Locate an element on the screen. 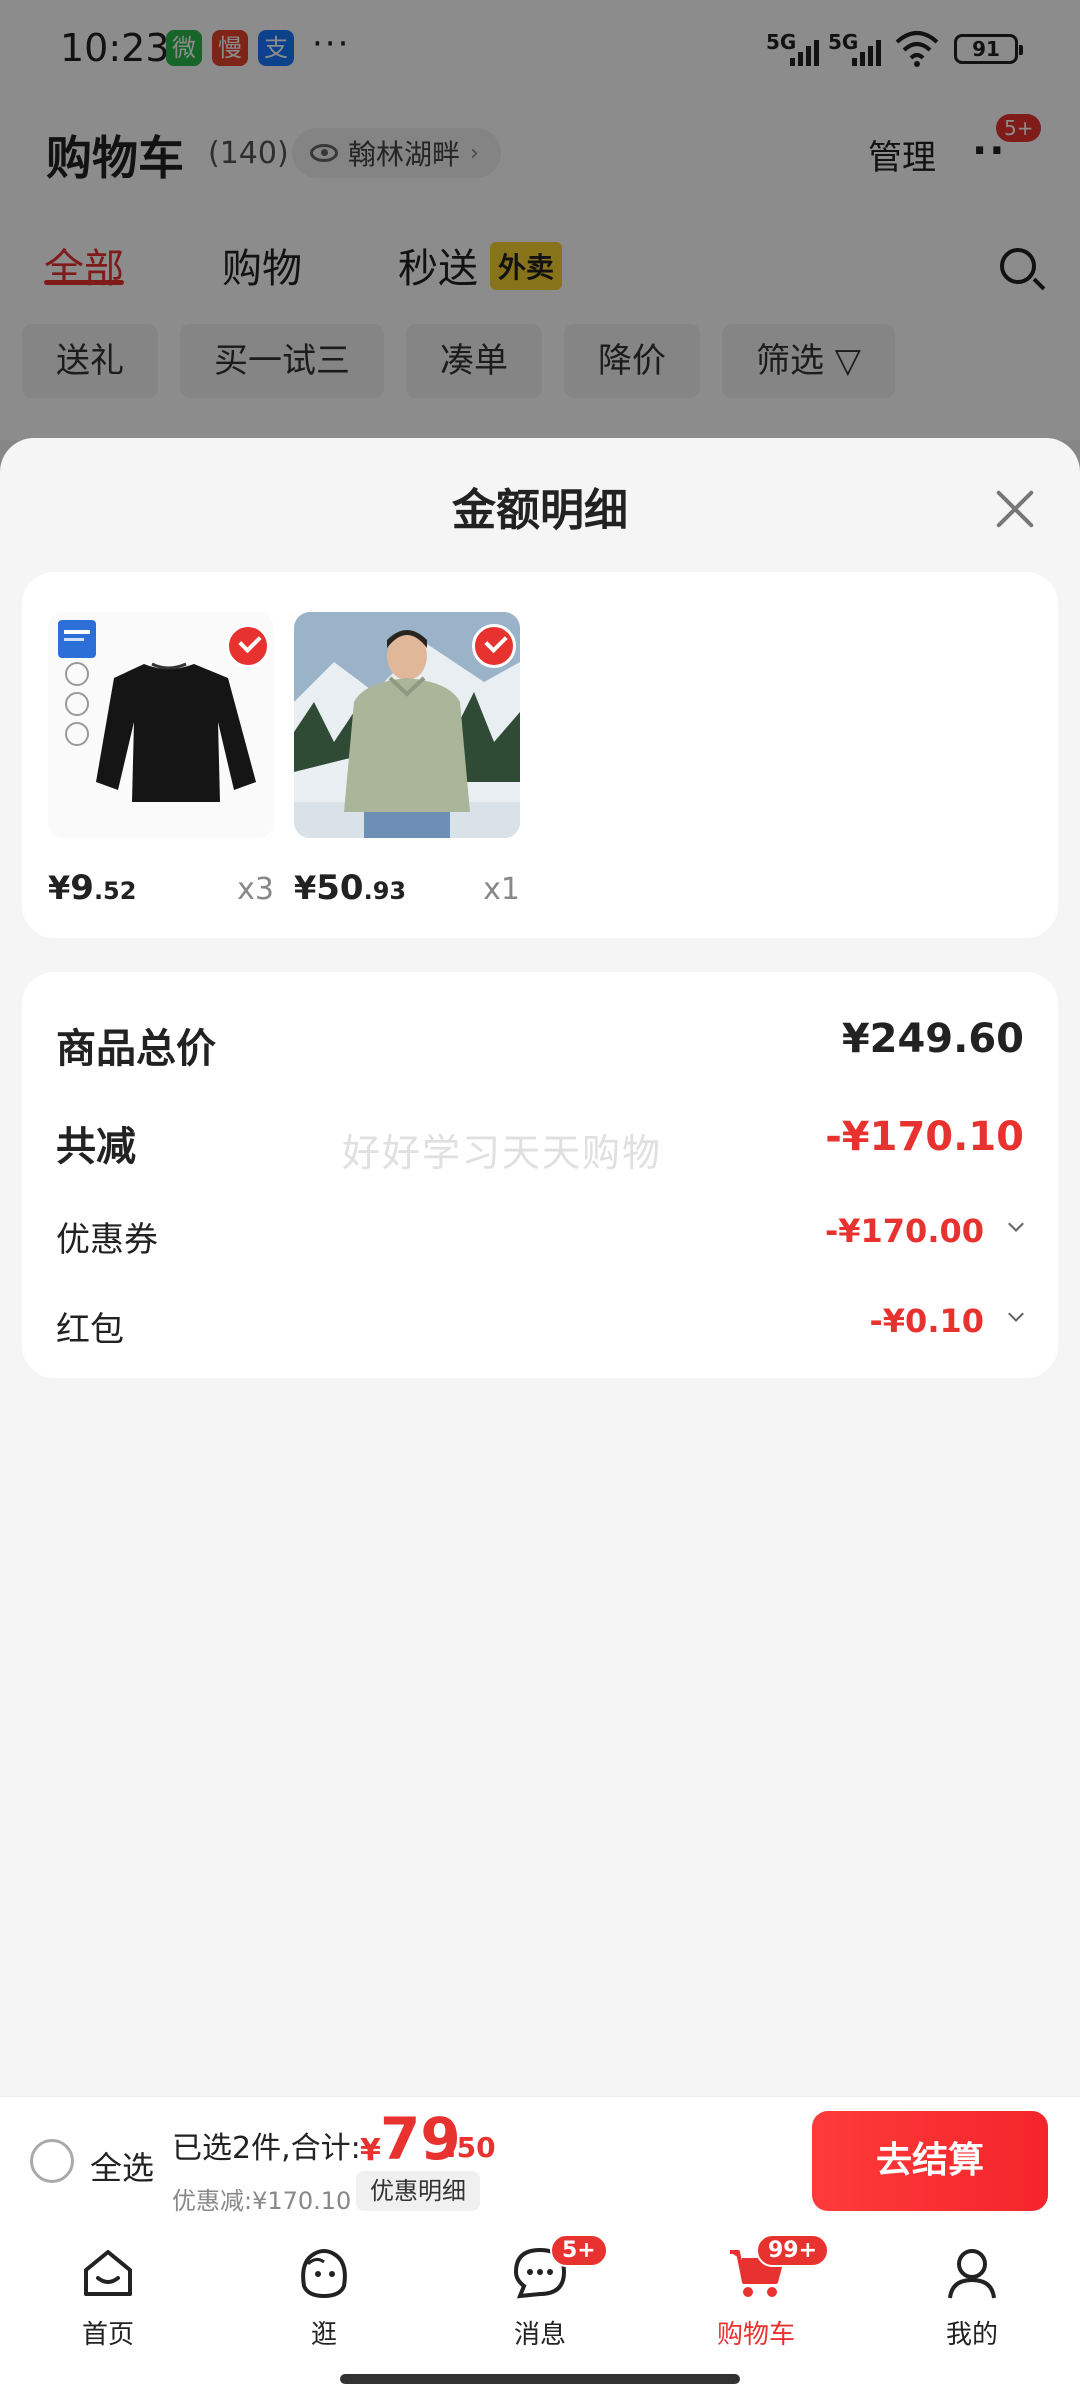 The width and height of the screenshot is (1080, 2400). discount-detail-button: 优惠明细 is located at coordinates (418, 2191).